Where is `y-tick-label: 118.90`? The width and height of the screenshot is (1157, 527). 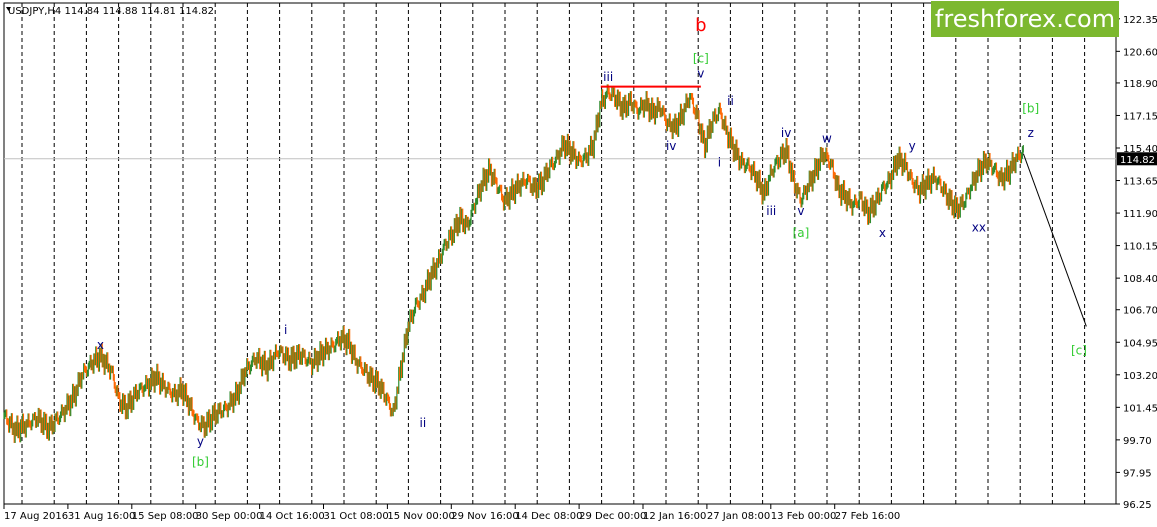 y-tick-label: 118.90 is located at coordinates (1140, 84).